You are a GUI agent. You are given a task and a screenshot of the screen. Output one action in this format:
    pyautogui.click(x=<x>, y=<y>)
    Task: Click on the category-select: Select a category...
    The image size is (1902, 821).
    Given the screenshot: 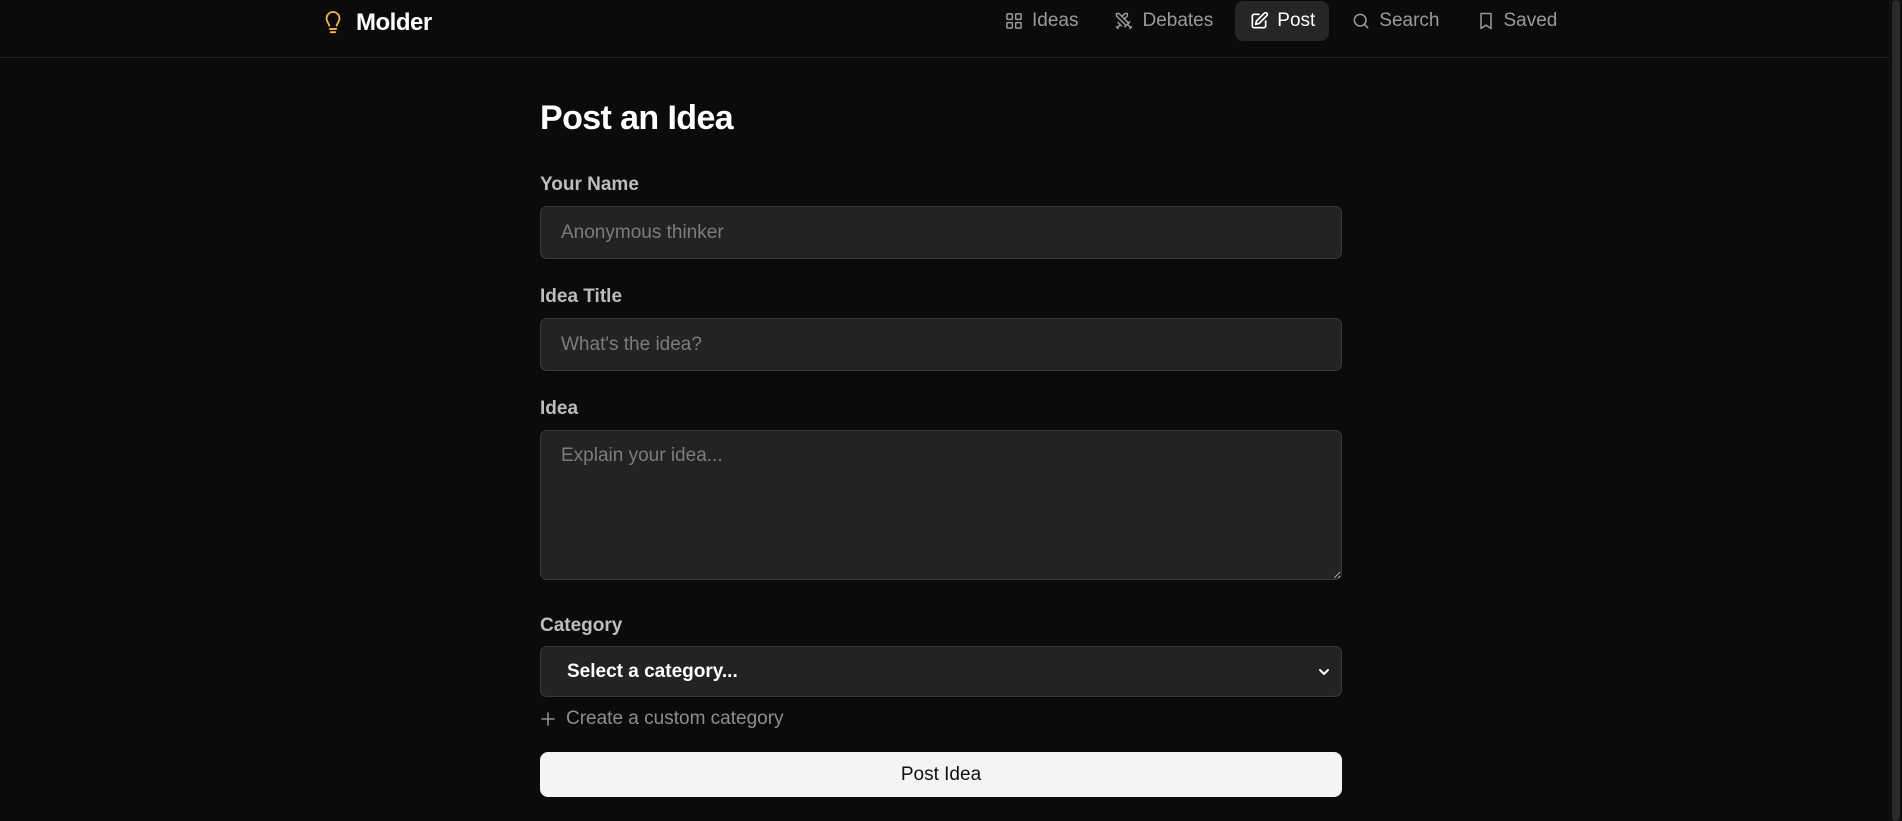 What is the action you would take?
    pyautogui.click(x=941, y=671)
    